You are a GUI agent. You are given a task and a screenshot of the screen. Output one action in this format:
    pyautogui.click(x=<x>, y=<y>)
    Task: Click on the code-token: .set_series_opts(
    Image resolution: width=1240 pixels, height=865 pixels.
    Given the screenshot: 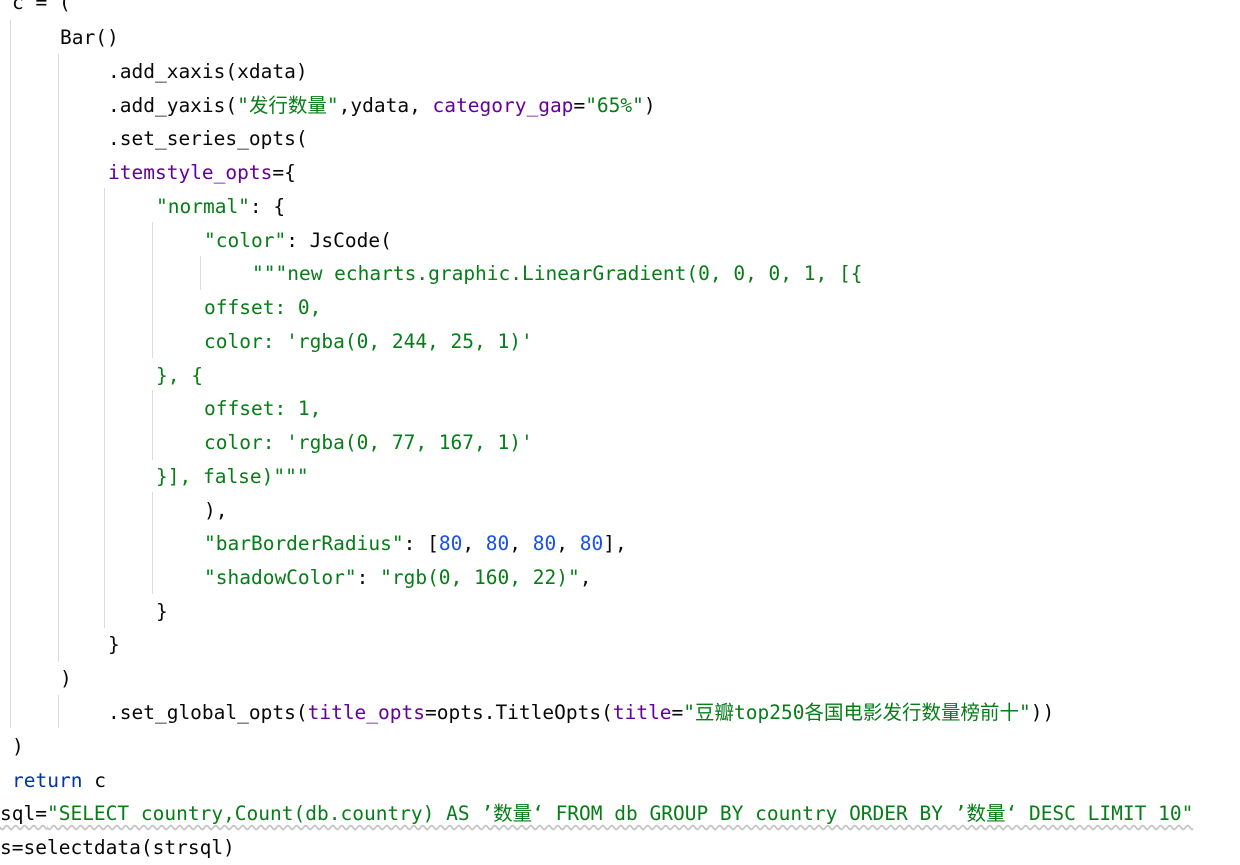 What is the action you would take?
    pyautogui.click(x=208, y=138)
    